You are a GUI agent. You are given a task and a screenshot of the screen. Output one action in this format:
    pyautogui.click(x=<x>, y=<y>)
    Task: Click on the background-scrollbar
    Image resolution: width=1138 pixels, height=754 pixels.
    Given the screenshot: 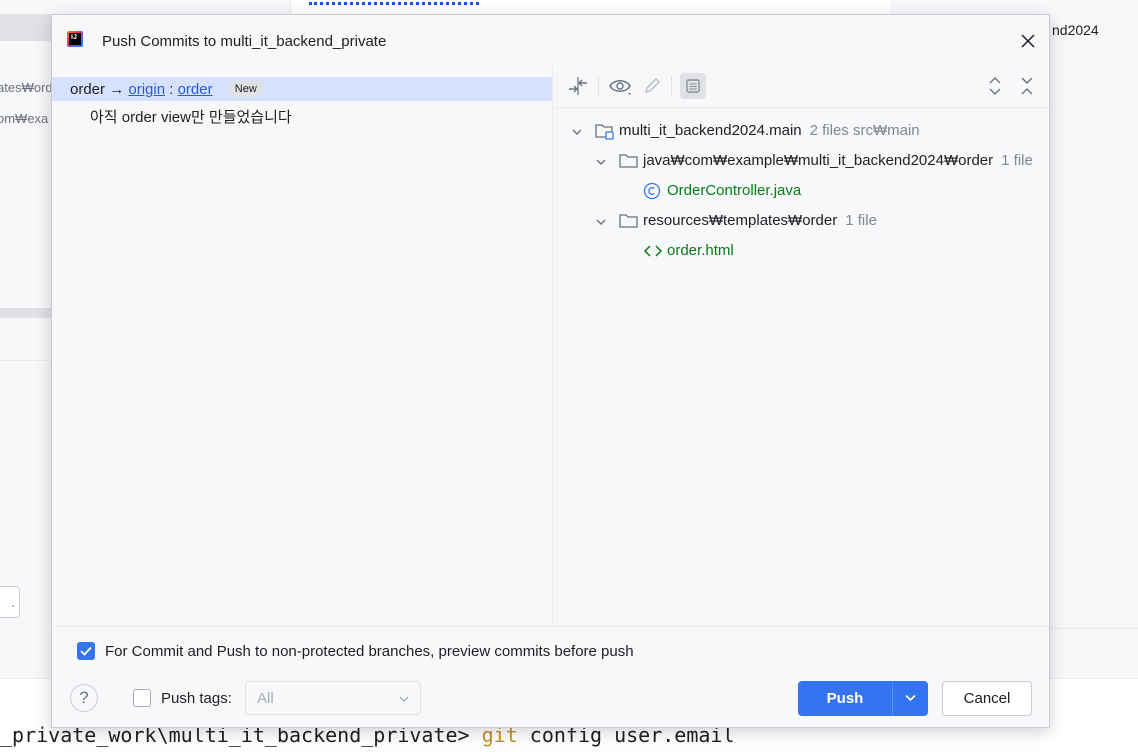 What is the action you would take?
    pyautogui.click(x=25, y=313)
    